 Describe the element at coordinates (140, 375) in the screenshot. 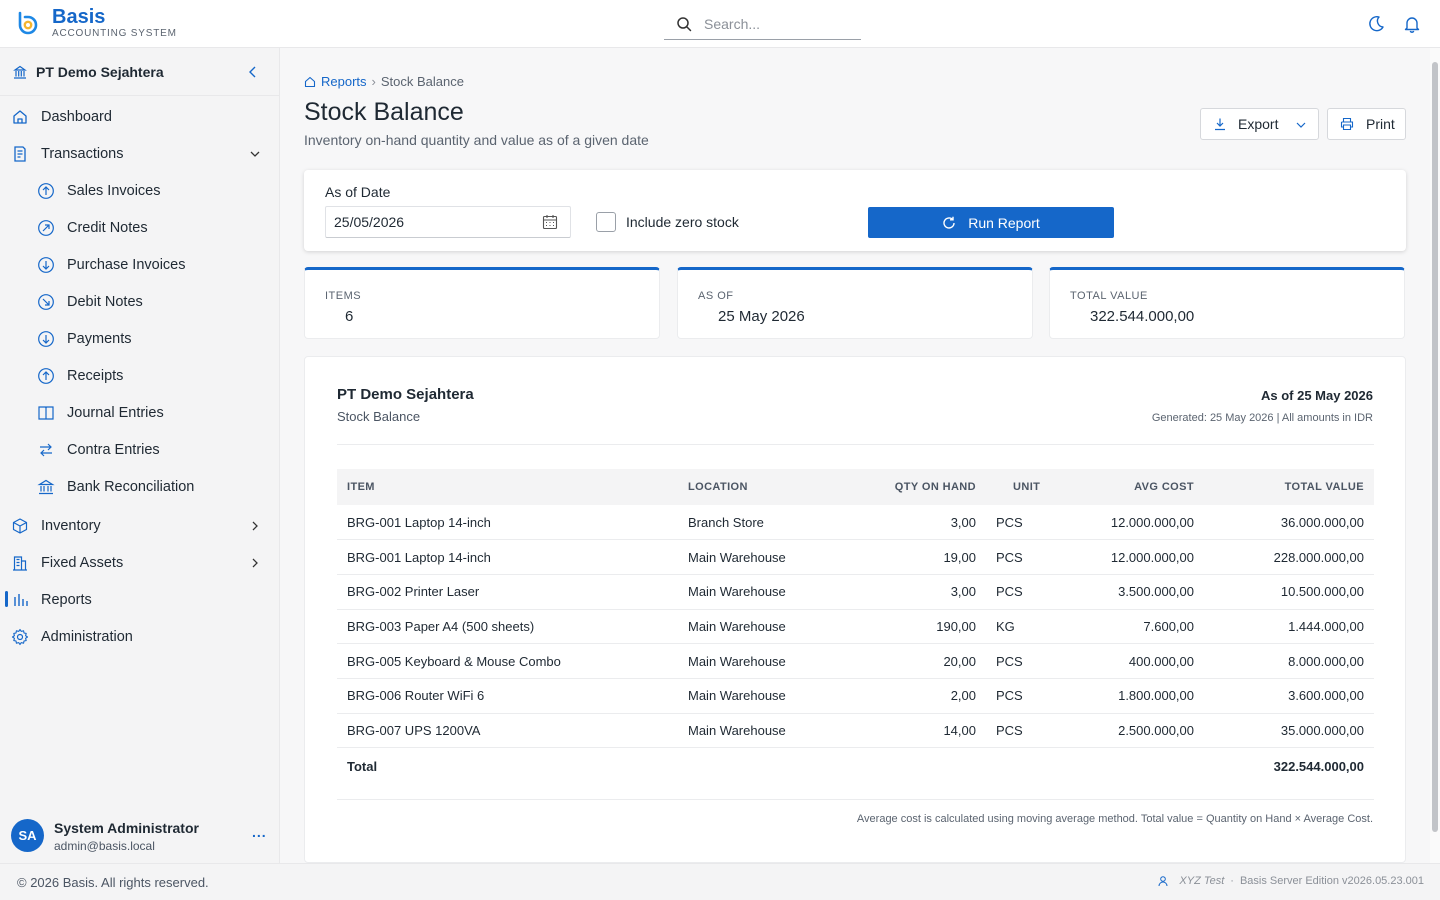

I see `sidebar-item-receipts: Receipts` at that location.